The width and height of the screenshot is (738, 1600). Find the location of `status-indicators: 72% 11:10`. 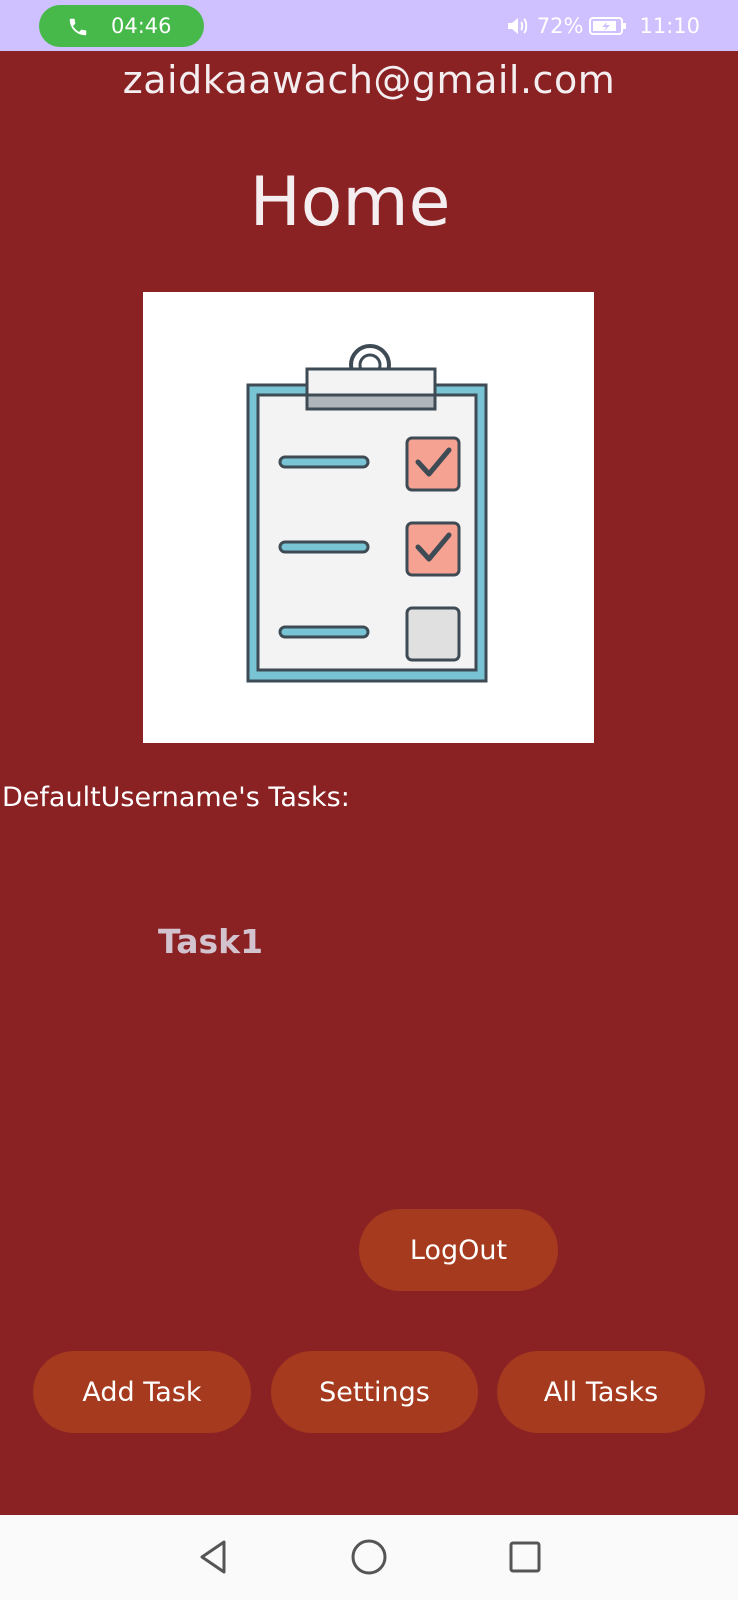

status-indicators: 72% 11:10 is located at coordinates (602, 26).